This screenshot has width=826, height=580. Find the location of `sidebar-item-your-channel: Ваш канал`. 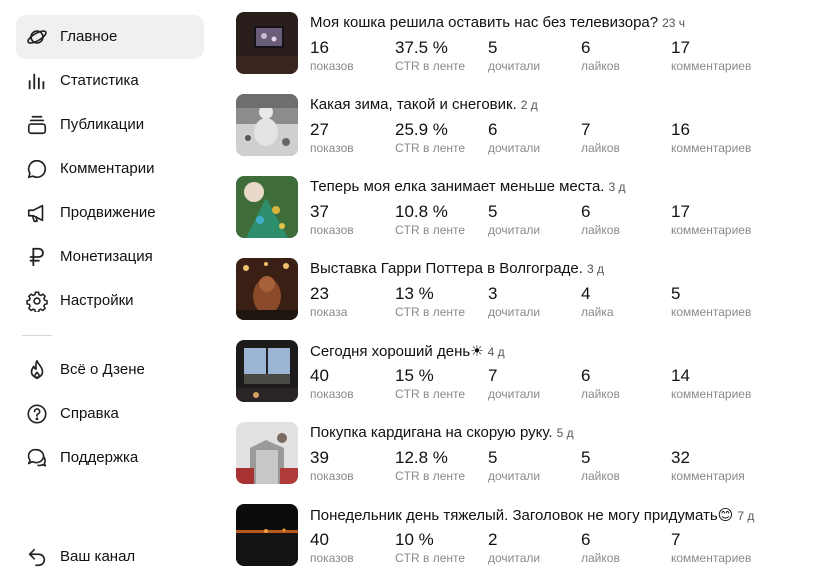

sidebar-item-your-channel: Ваш канал is located at coordinates (110, 557).